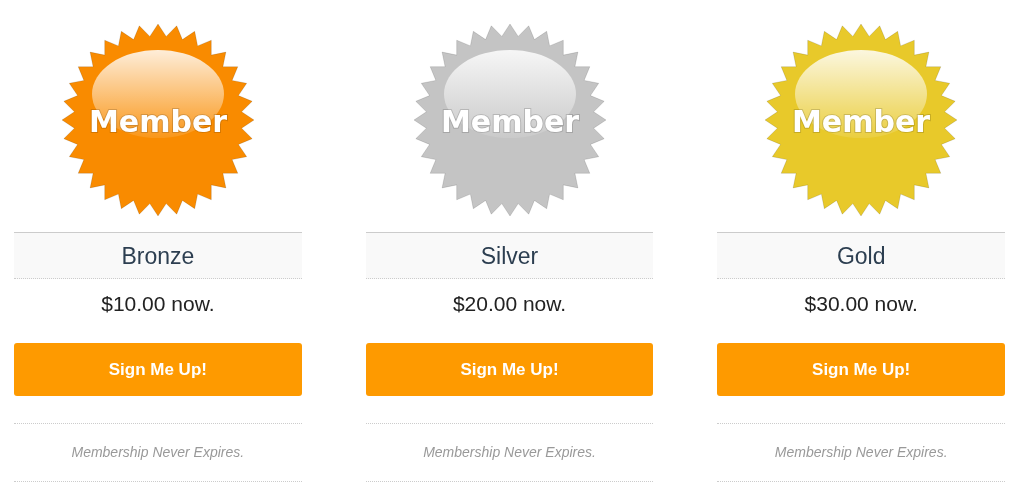 The image size is (1018, 492). What do you see at coordinates (861, 304) in the screenshot?
I see `price: $30.00 now.` at bounding box center [861, 304].